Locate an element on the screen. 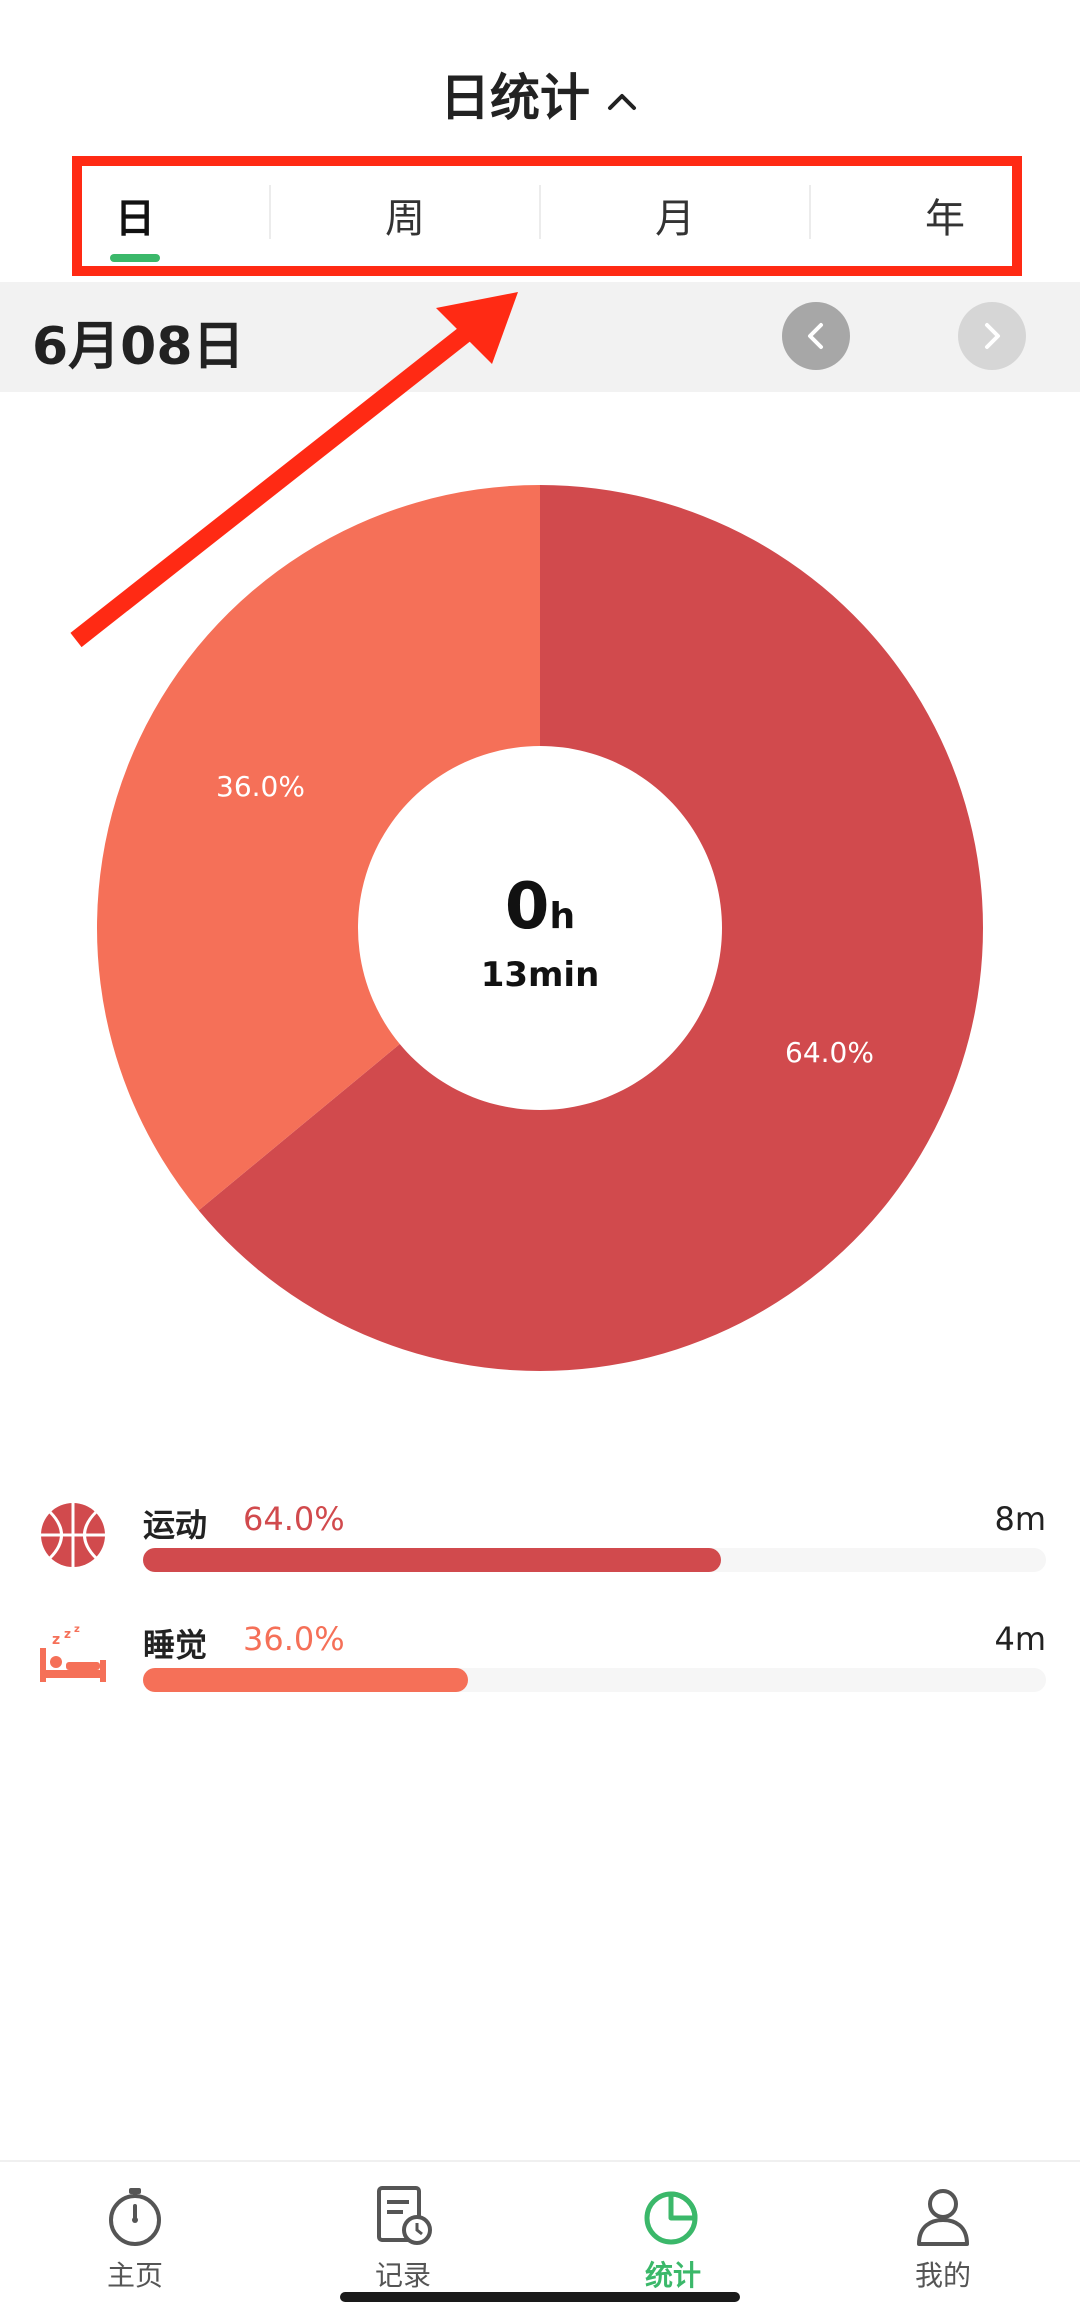  total-minutes: 13min is located at coordinates (540, 975).